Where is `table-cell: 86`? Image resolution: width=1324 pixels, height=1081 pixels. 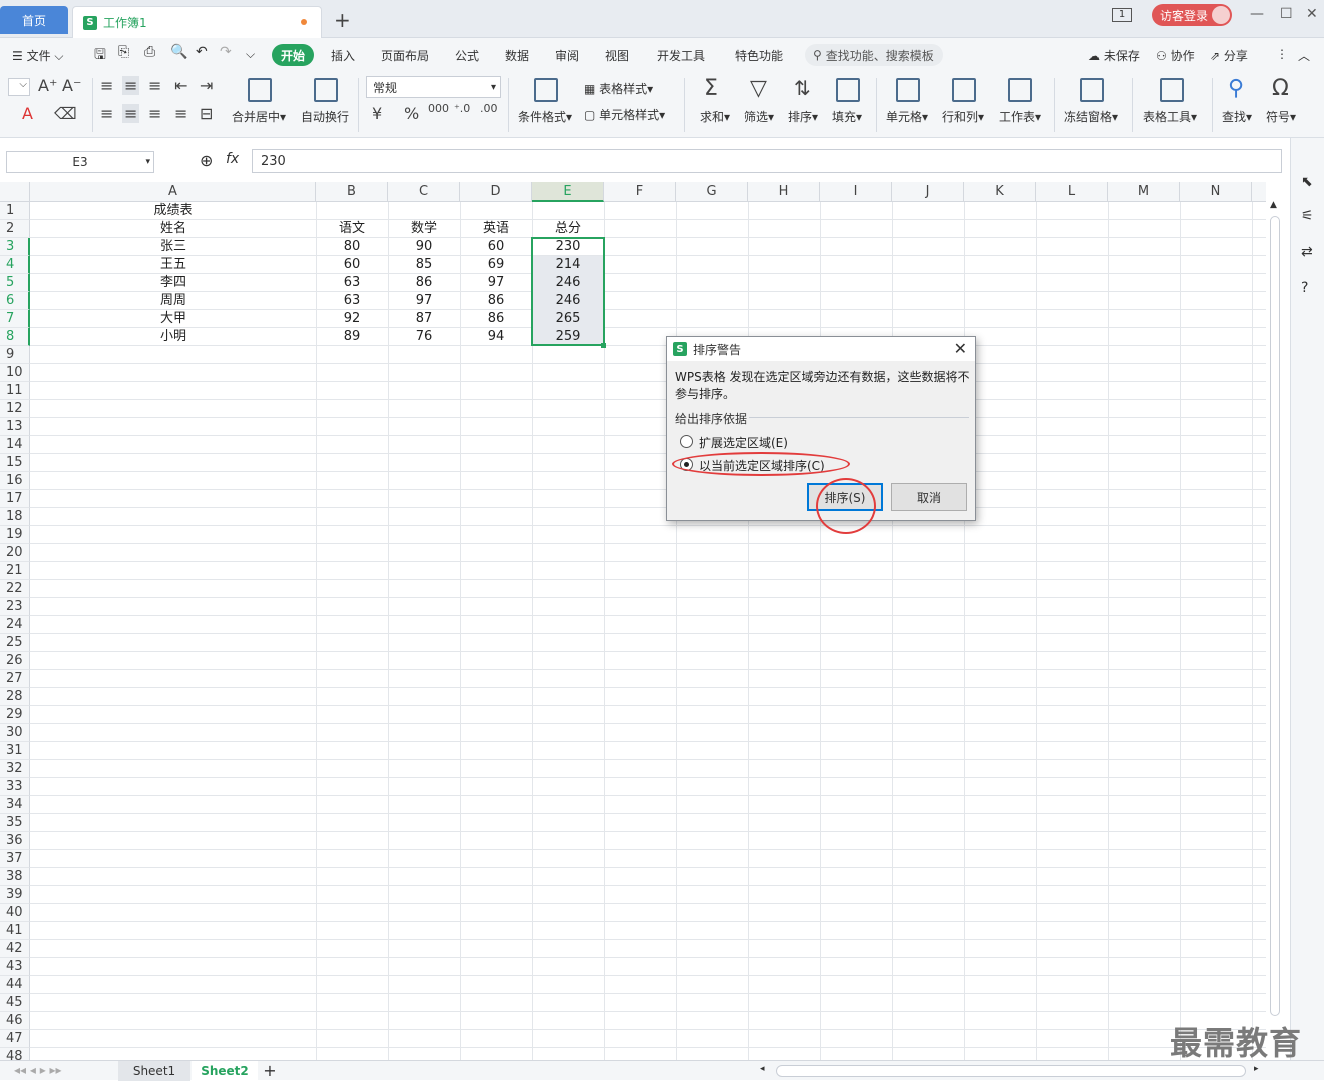
table-cell: 86 is located at coordinates (496, 319).